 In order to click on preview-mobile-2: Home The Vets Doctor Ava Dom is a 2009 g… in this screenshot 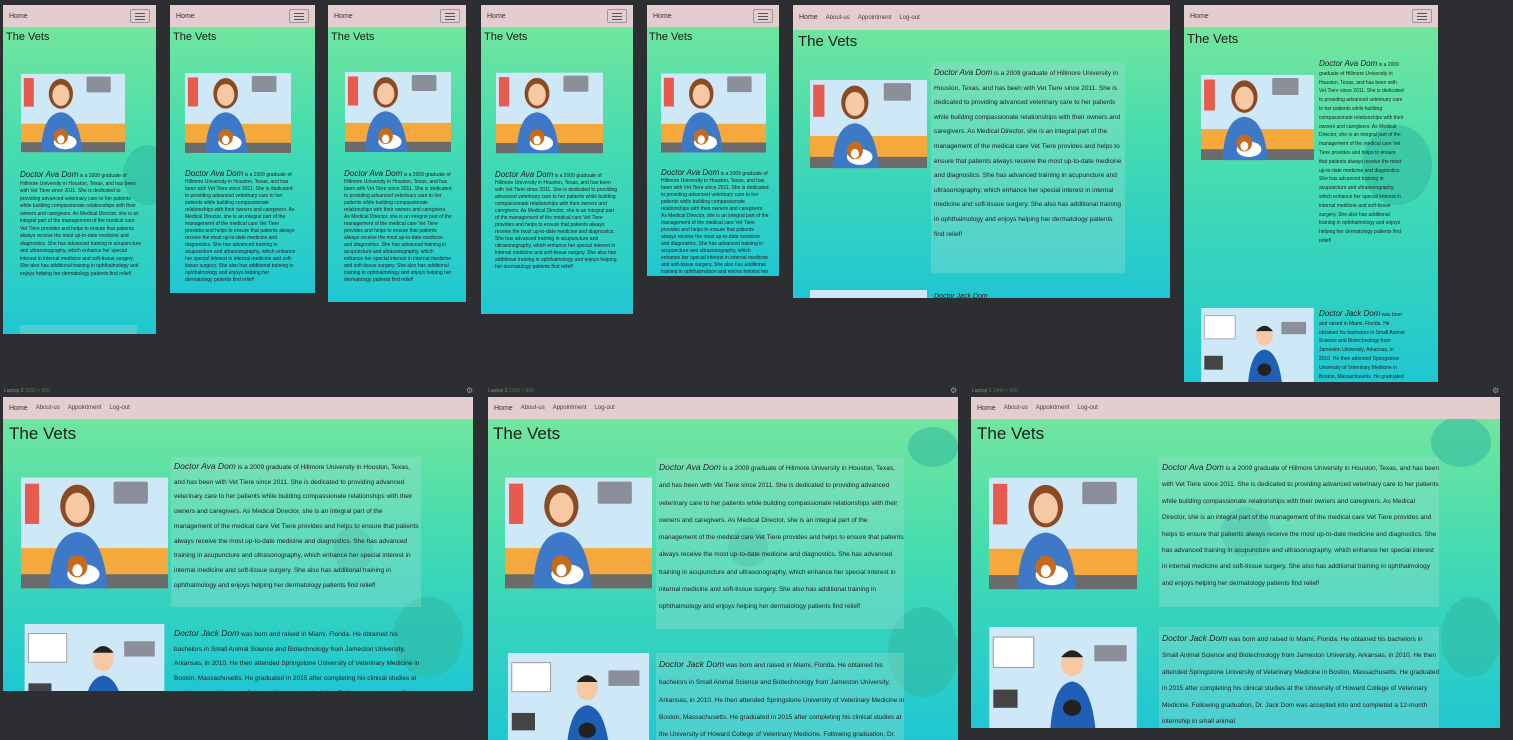, I will do `click(242, 149)`.